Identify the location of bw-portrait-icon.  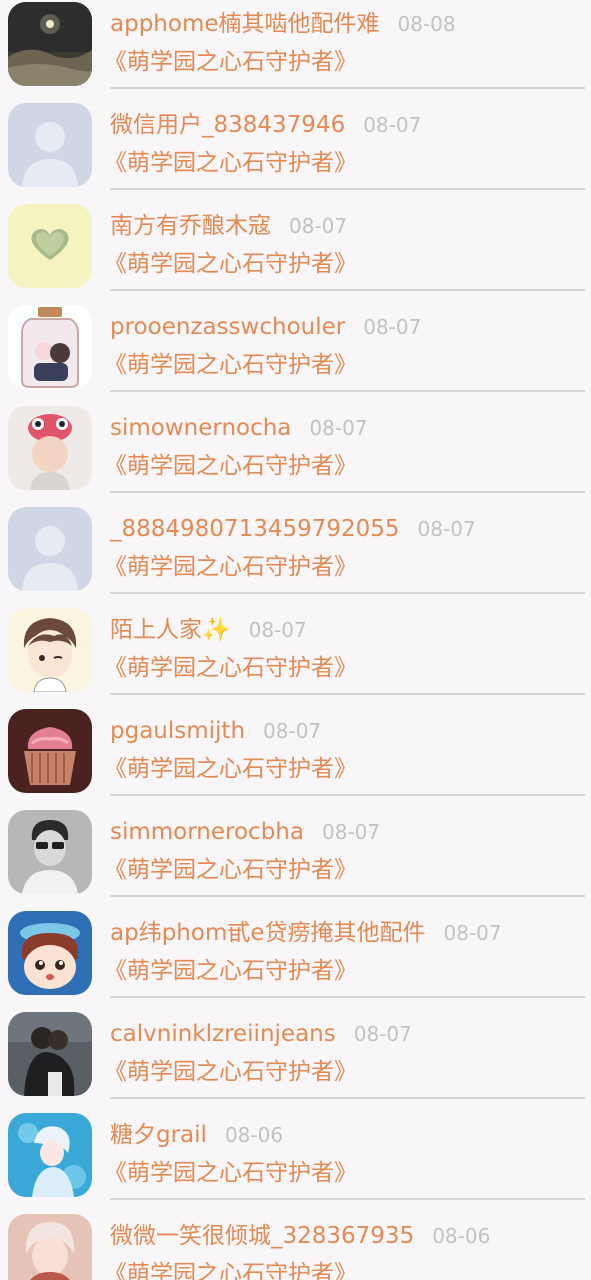
(50, 852).